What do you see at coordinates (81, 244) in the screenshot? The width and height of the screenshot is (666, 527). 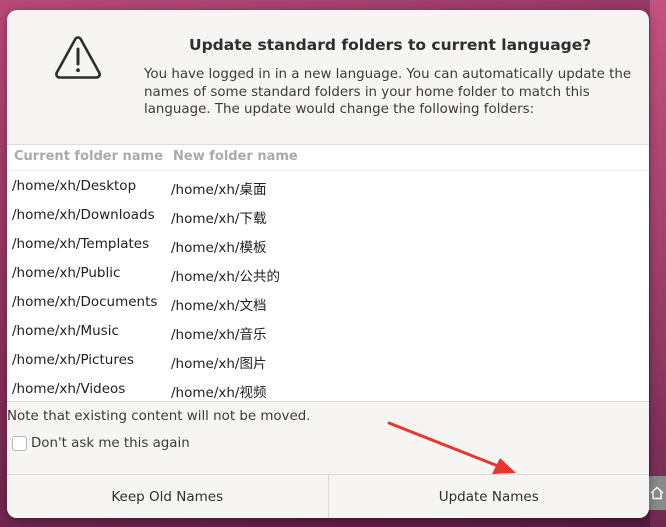 I see `current-folder-cell: /home/xh/Templates` at bounding box center [81, 244].